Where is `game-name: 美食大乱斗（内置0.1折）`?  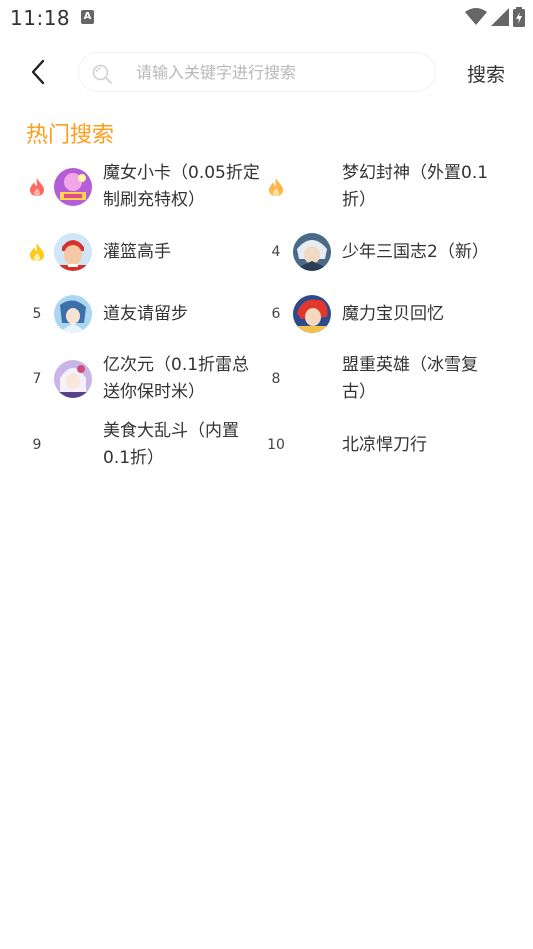 game-name: 美食大乱斗（内置0.1折） is located at coordinates (171, 444).